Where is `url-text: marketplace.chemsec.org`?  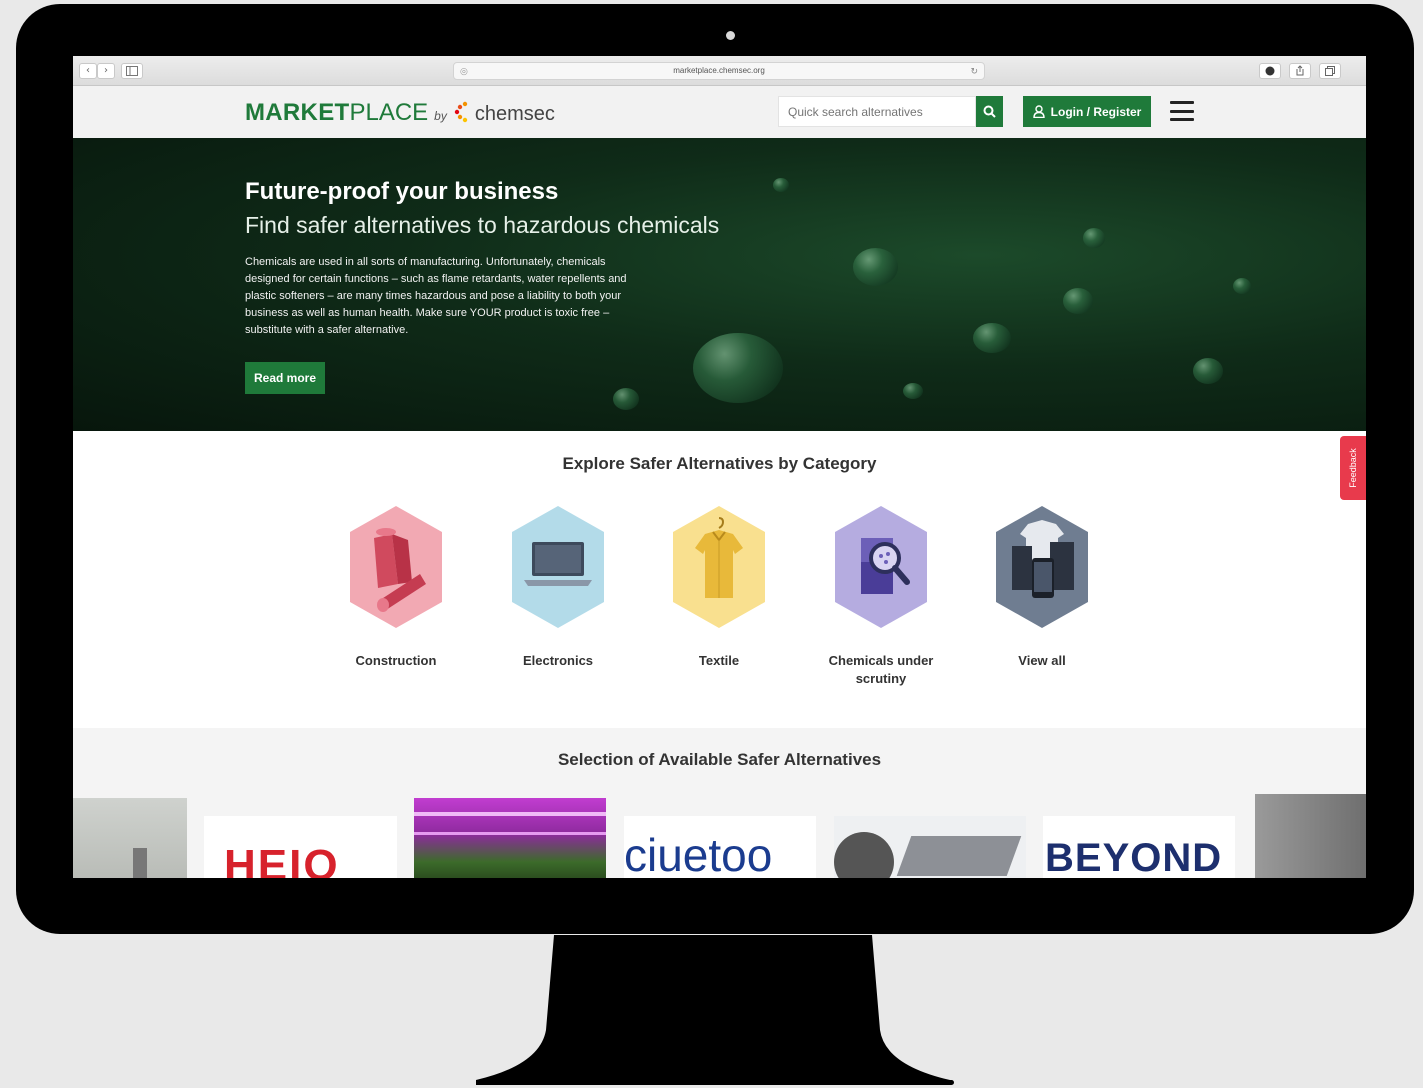
url-text: marketplace.chemsec.org is located at coordinates (719, 70).